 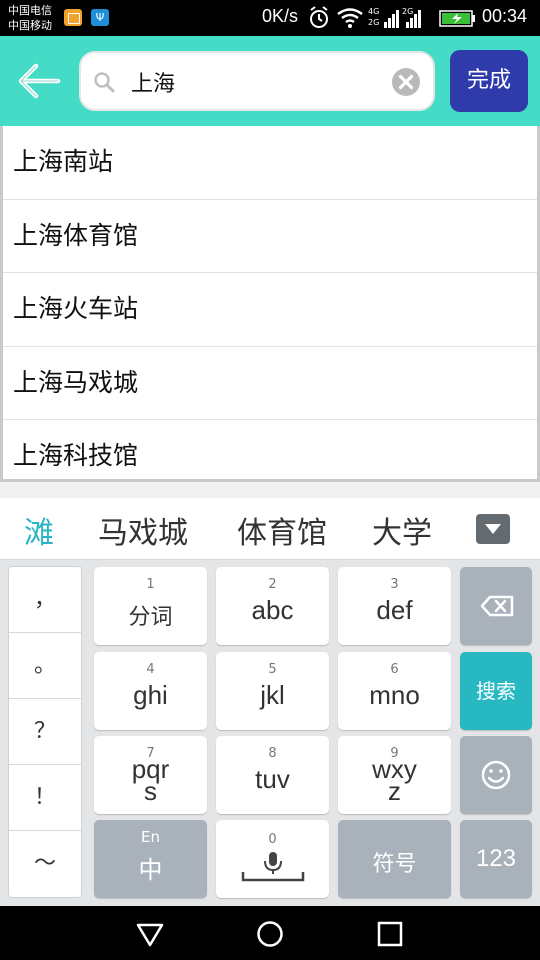 I want to click on search-key-button: 搜索, so click(x=496, y=691).